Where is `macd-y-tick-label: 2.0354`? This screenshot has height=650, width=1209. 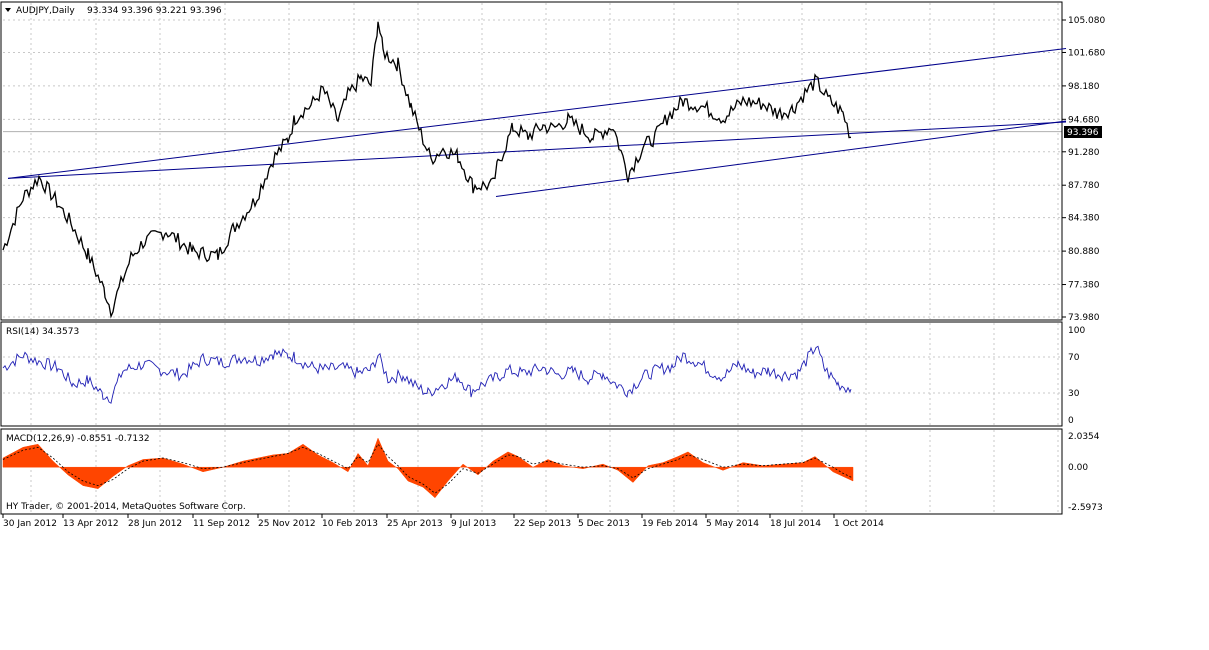 macd-y-tick-label: 2.0354 is located at coordinates (1084, 437).